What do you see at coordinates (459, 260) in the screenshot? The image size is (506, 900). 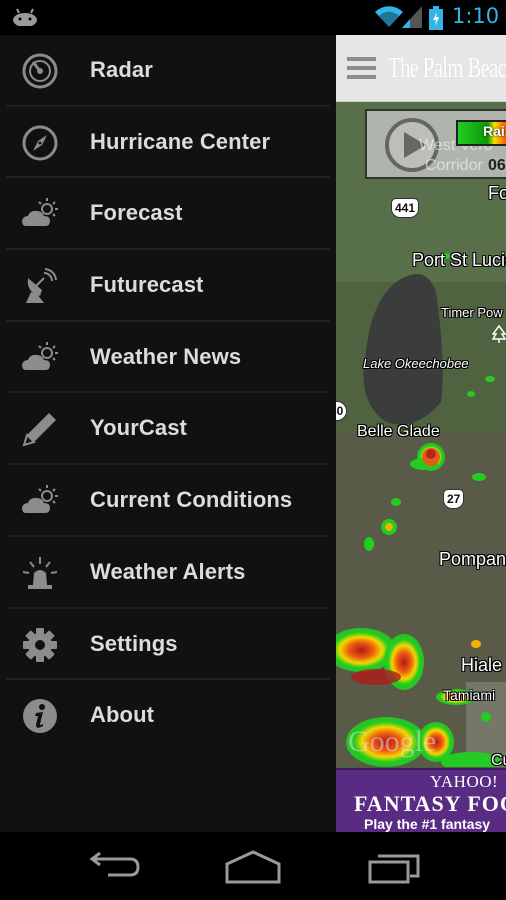 I see `map-label-port-st-lucie: Port St Lucie` at bounding box center [459, 260].